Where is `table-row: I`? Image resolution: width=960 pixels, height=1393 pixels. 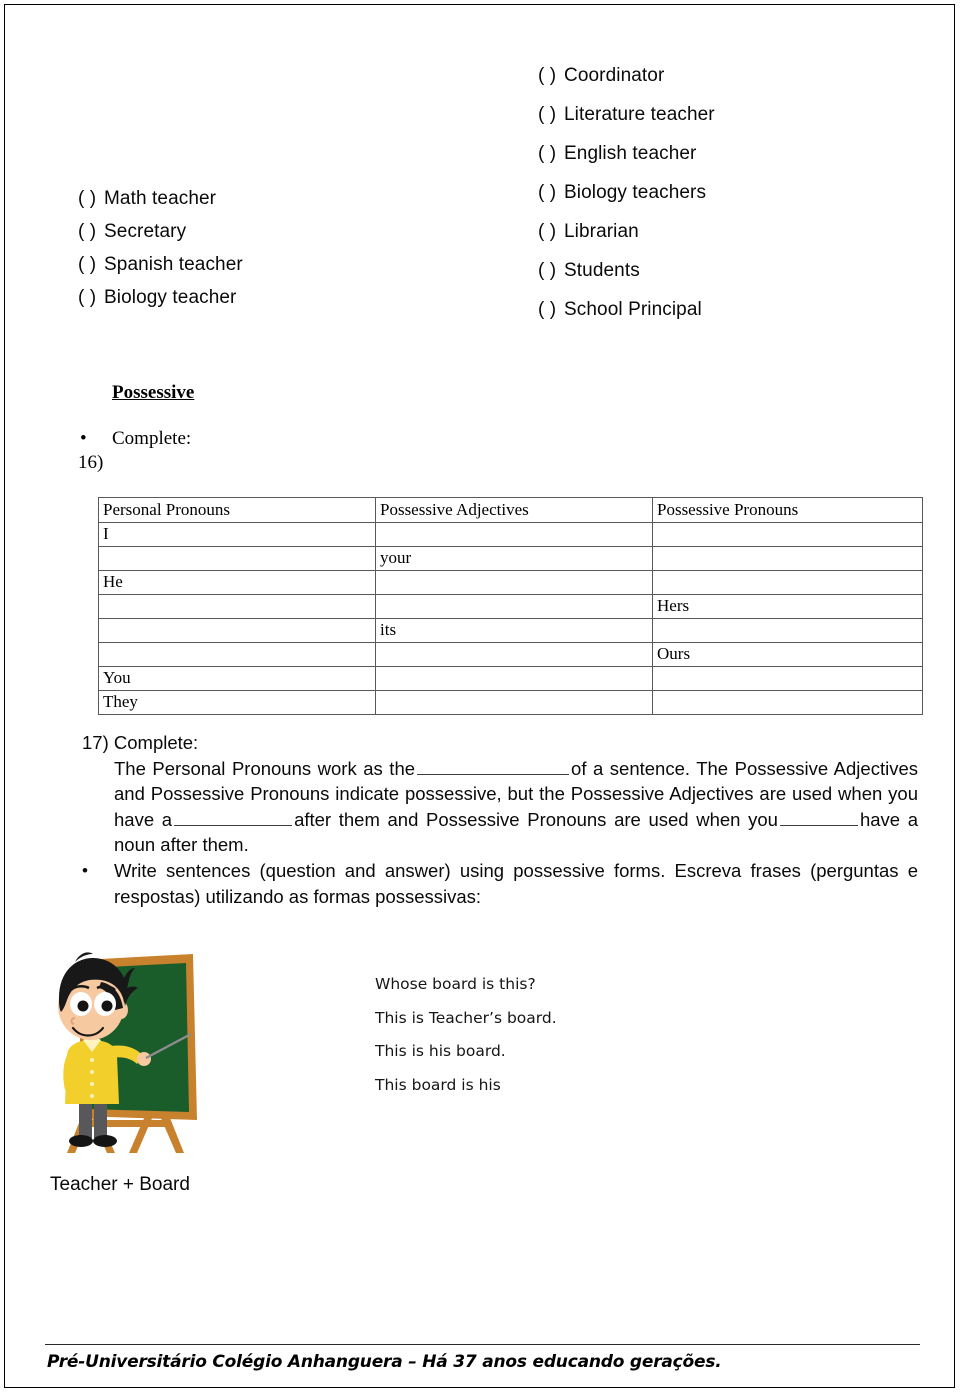 table-row: I is located at coordinates (510, 534).